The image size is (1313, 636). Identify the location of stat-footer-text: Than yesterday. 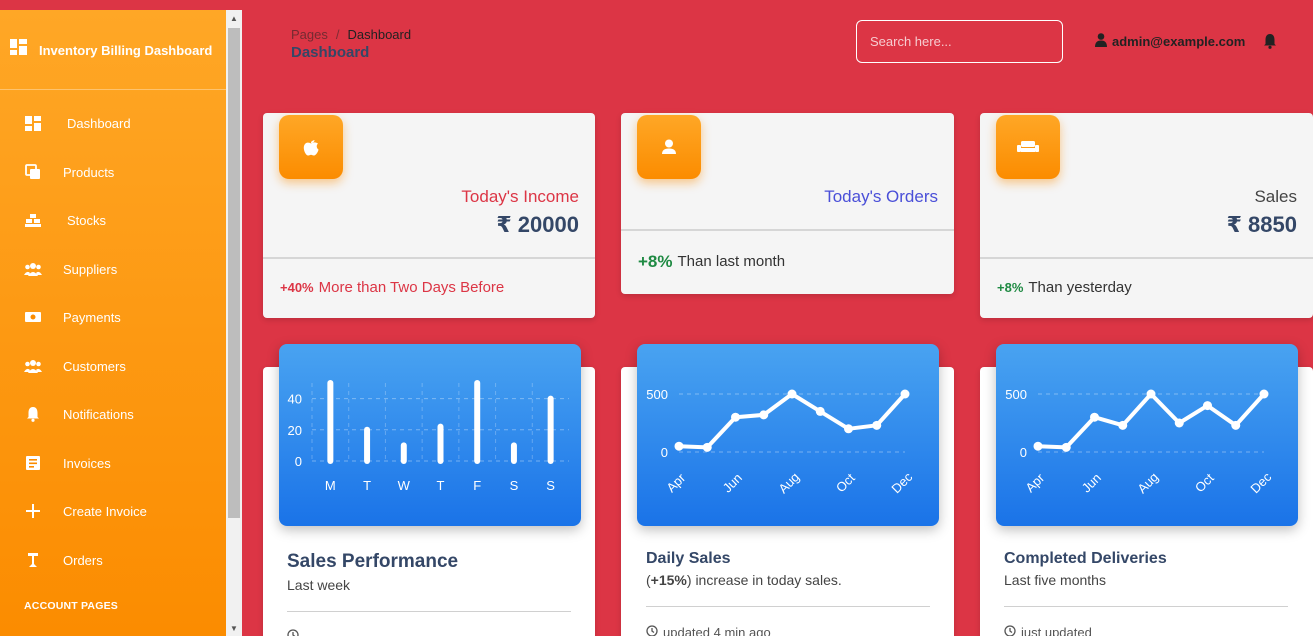
(1080, 287).